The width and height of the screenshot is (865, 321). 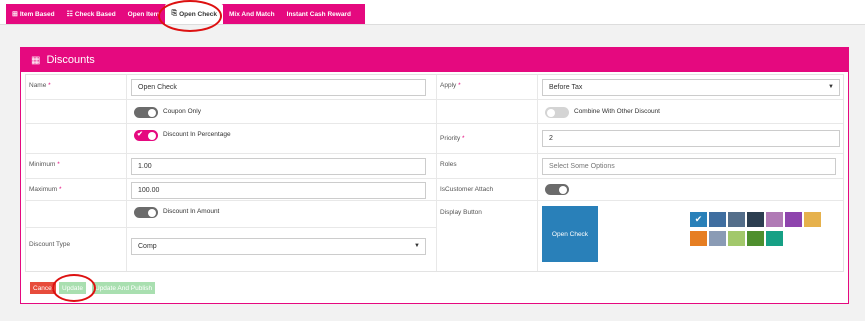 What do you see at coordinates (557, 112) in the screenshot?
I see `combine-toggle` at bounding box center [557, 112].